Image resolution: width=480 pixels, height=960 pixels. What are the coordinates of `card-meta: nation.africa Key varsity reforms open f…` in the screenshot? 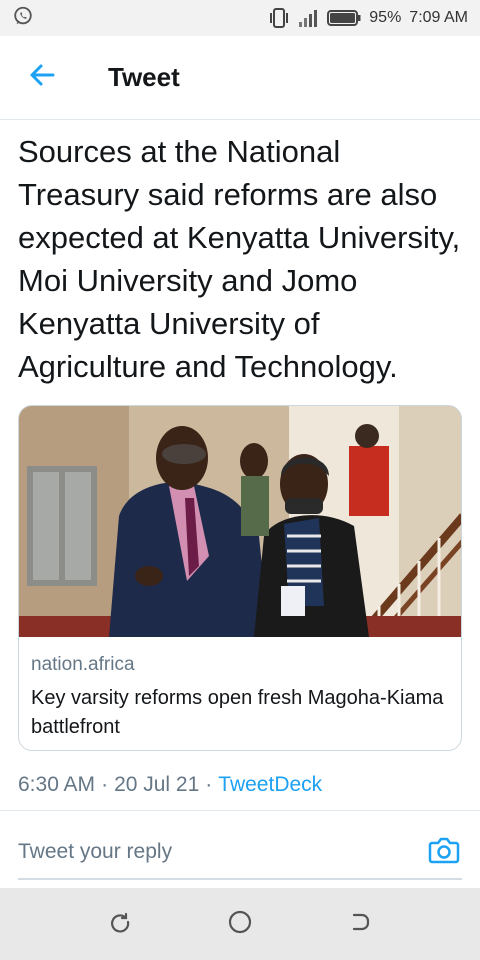 It's located at (241, 697).